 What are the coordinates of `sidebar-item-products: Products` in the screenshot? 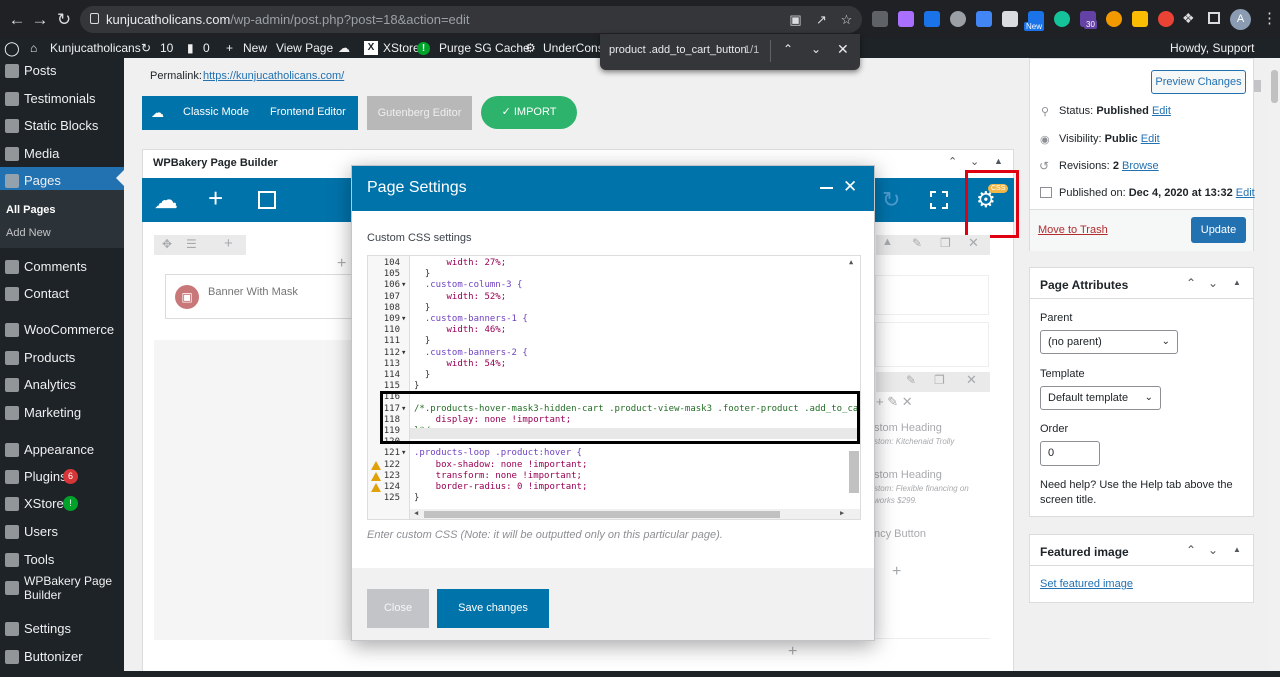 It's located at (62, 358).